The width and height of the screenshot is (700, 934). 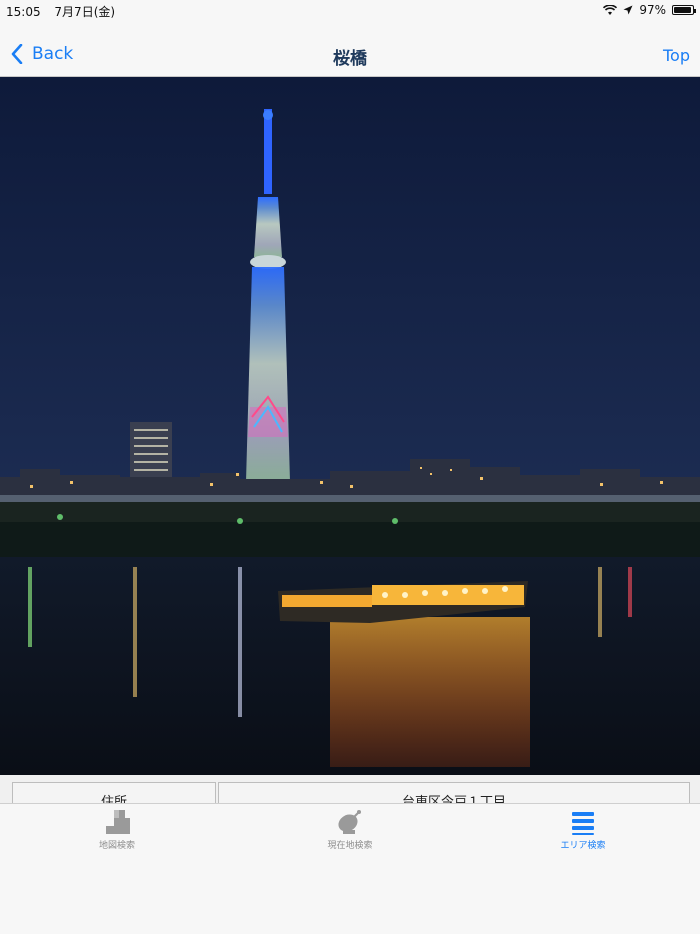 I want to click on tab-map-search: 地図検索, so click(x=117, y=829).